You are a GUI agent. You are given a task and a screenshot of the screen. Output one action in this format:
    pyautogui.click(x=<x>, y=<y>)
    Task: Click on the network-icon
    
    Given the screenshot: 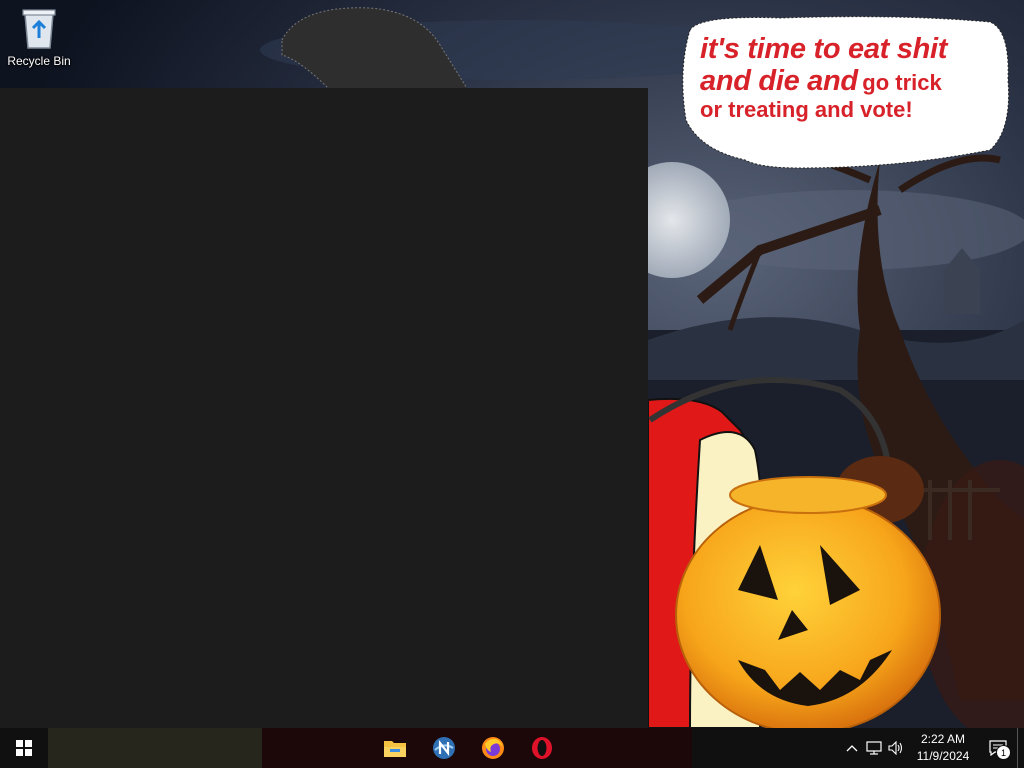 What is the action you would take?
    pyautogui.click(x=874, y=748)
    